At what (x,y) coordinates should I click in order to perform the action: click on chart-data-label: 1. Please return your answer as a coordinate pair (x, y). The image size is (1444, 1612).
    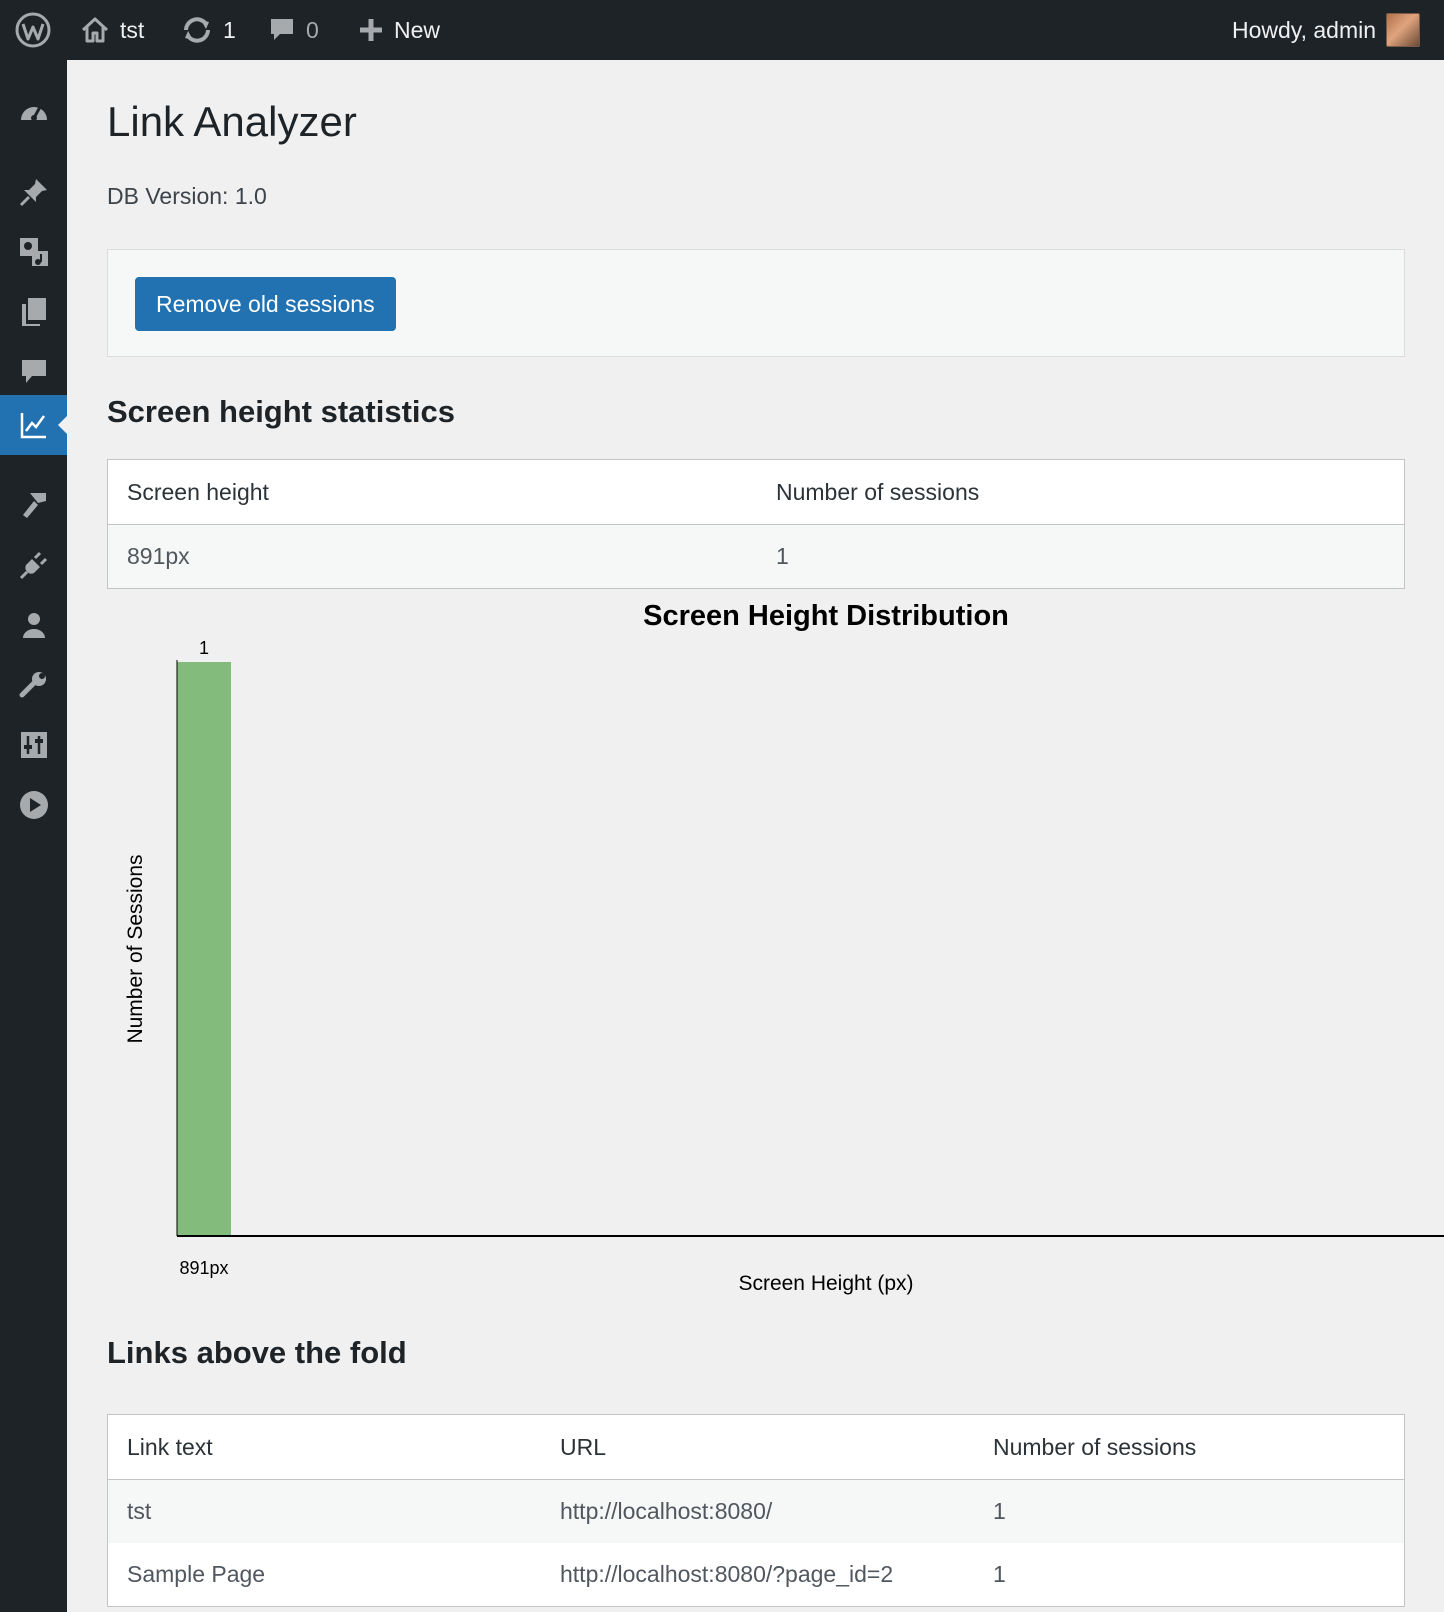
    Looking at the image, I should click on (204, 648).